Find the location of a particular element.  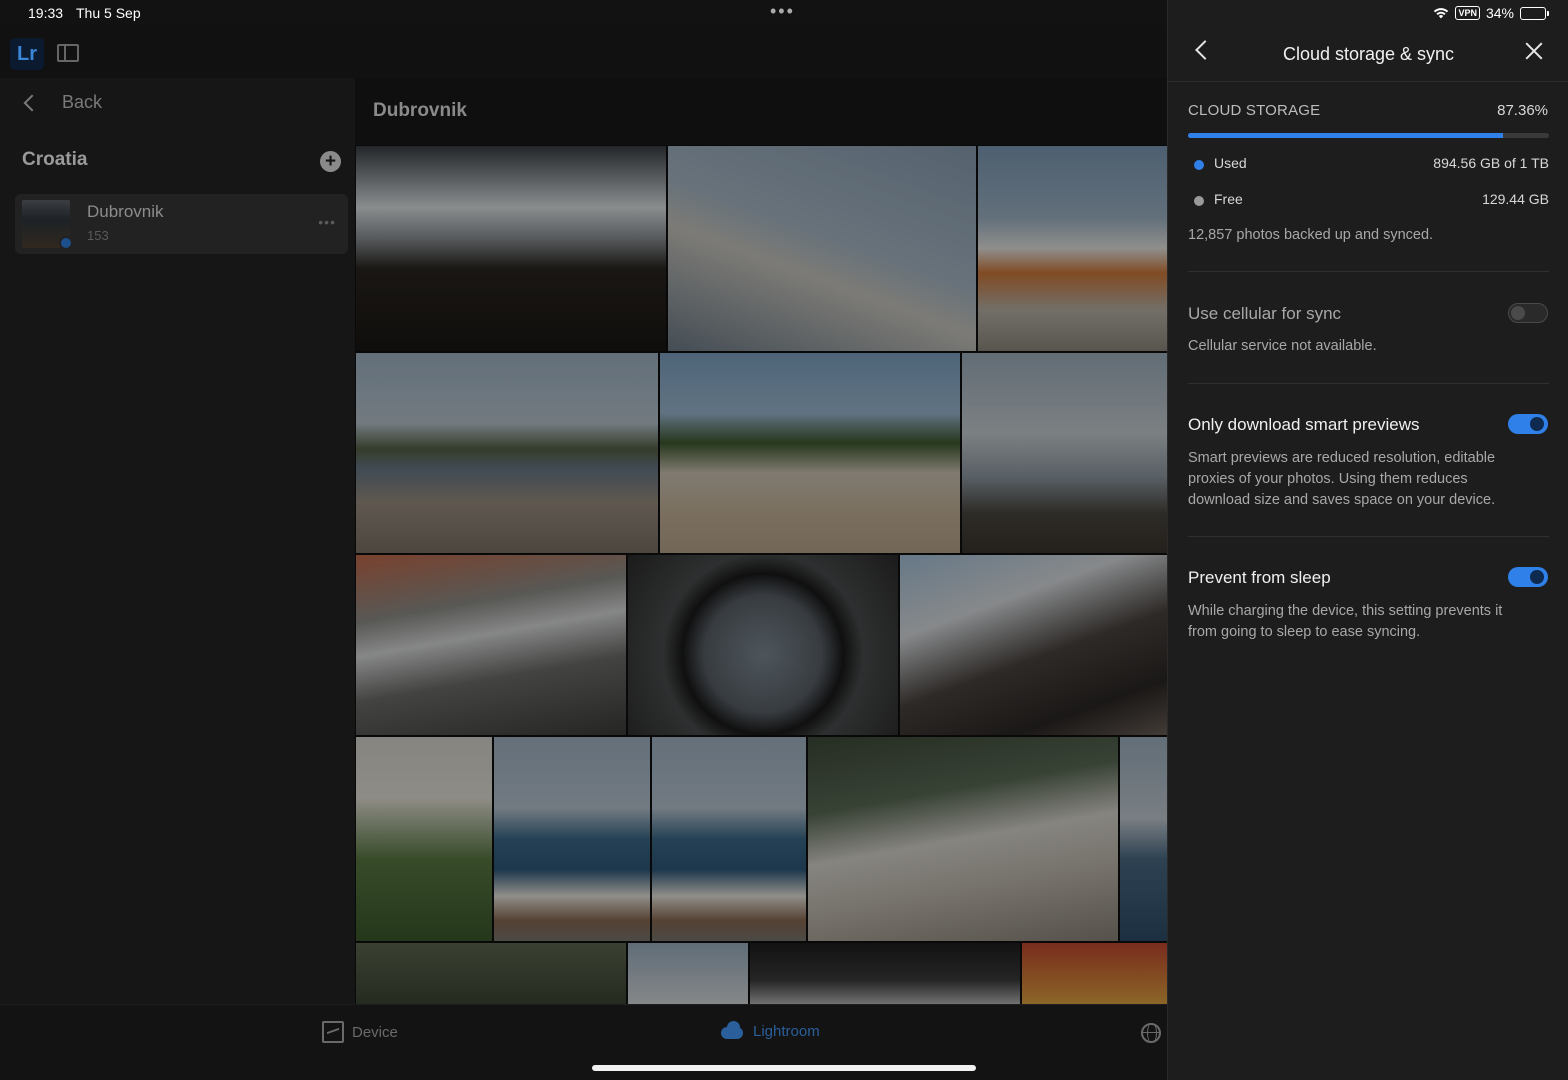

back-button: Back is located at coordinates (61, 102).